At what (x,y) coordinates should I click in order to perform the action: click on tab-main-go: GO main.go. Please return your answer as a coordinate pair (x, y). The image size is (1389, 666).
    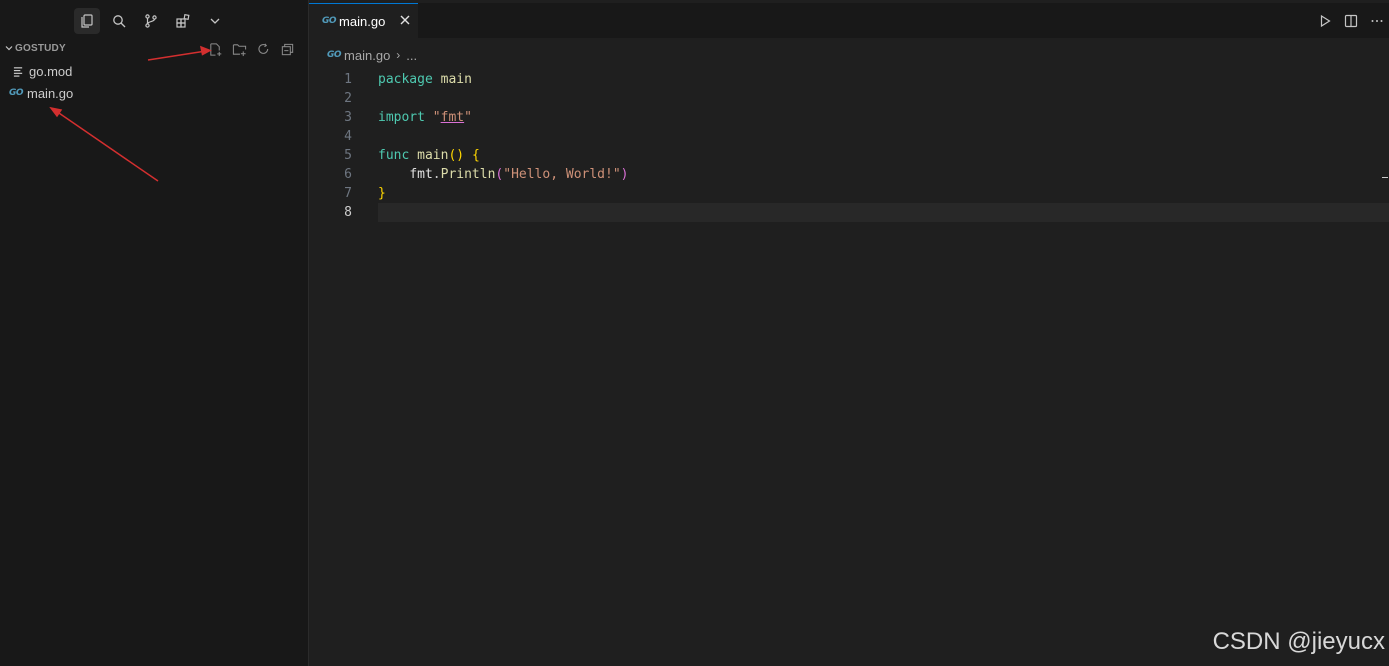
    Looking at the image, I should click on (363, 20).